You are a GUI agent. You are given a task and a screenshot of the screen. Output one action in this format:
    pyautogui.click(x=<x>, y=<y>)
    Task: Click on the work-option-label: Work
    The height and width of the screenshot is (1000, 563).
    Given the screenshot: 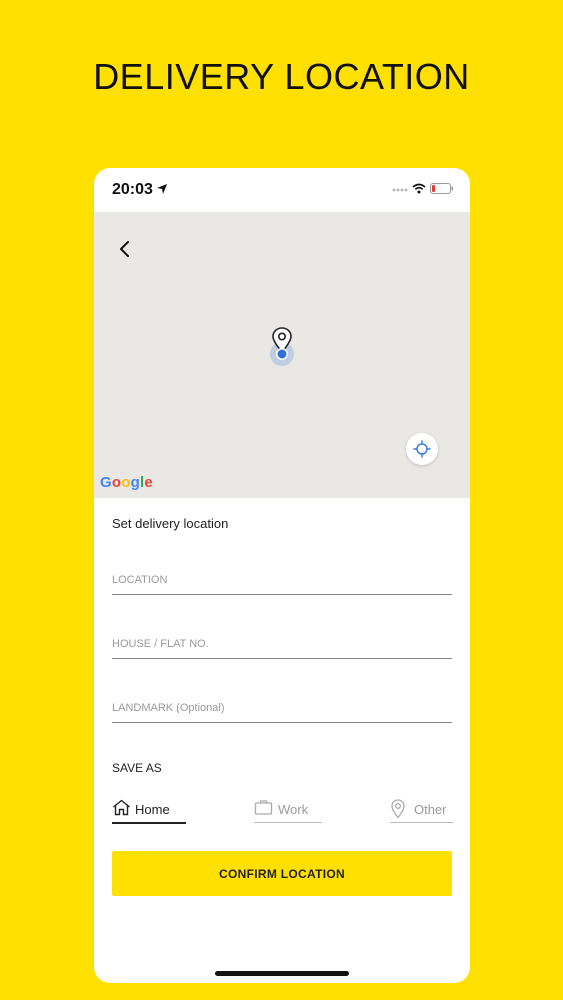 What is the action you would take?
    pyautogui.click(x=293, y=809)
    